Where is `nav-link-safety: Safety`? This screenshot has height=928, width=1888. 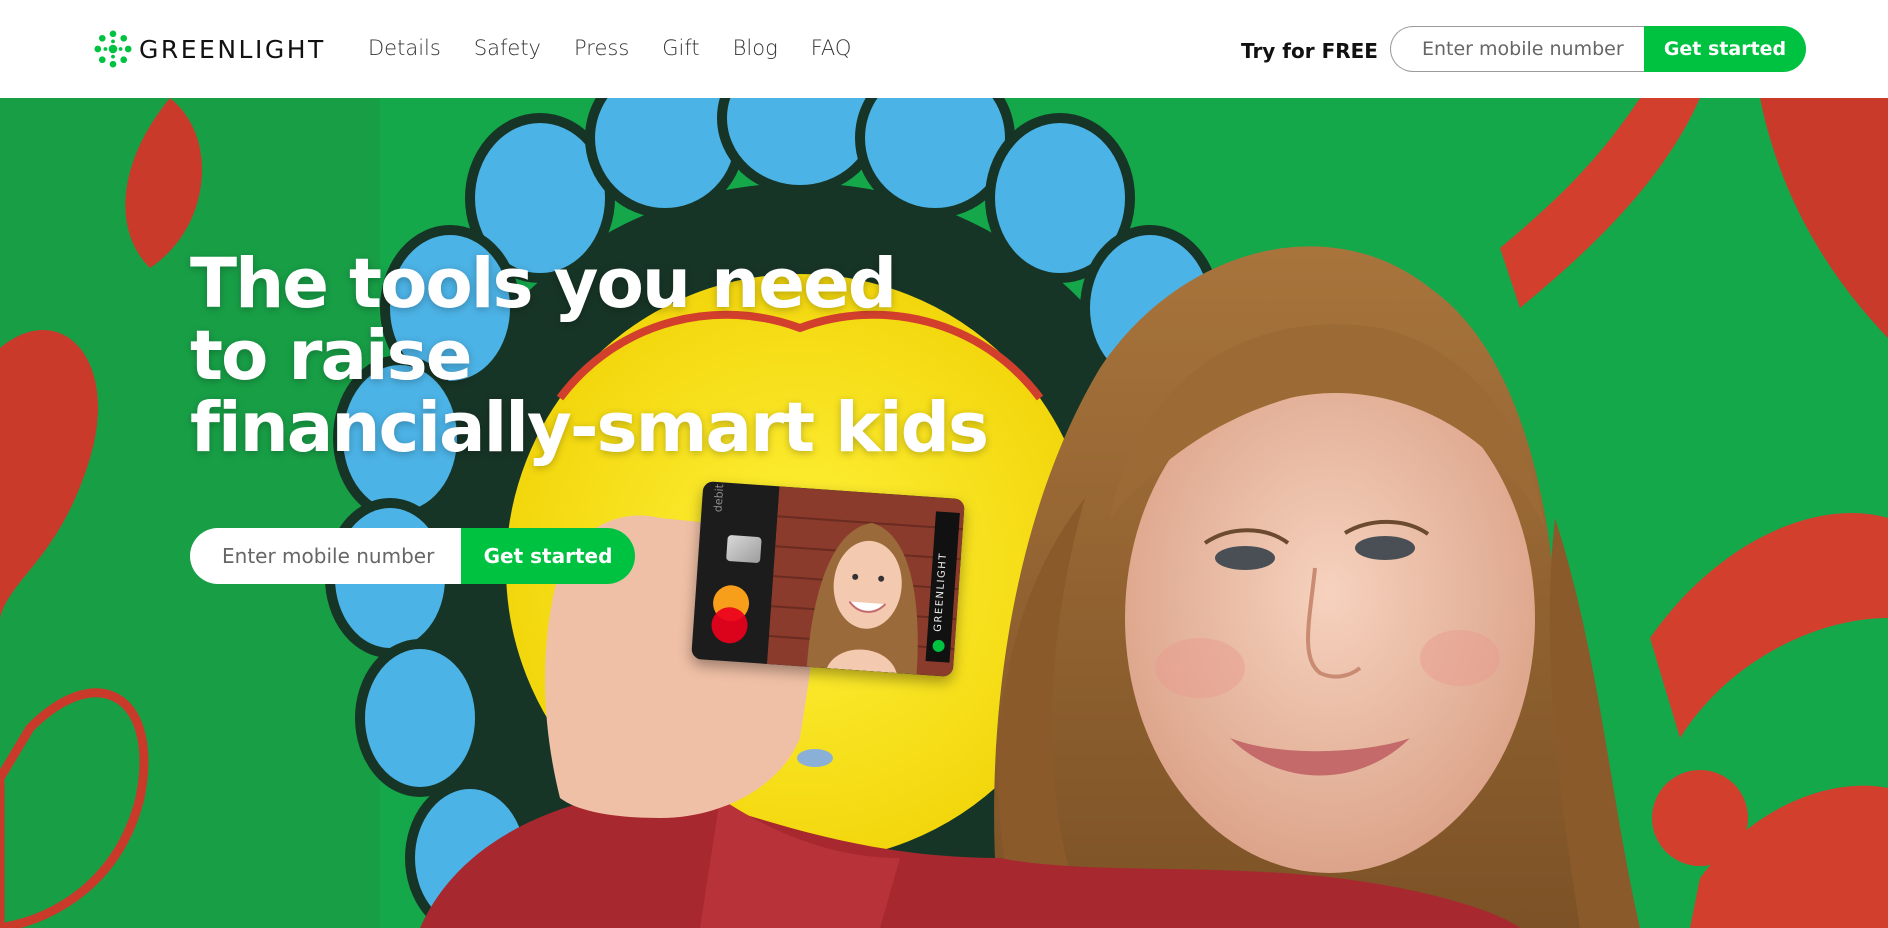
nav-link-safety: Safety is located at coordinates (507, 48).